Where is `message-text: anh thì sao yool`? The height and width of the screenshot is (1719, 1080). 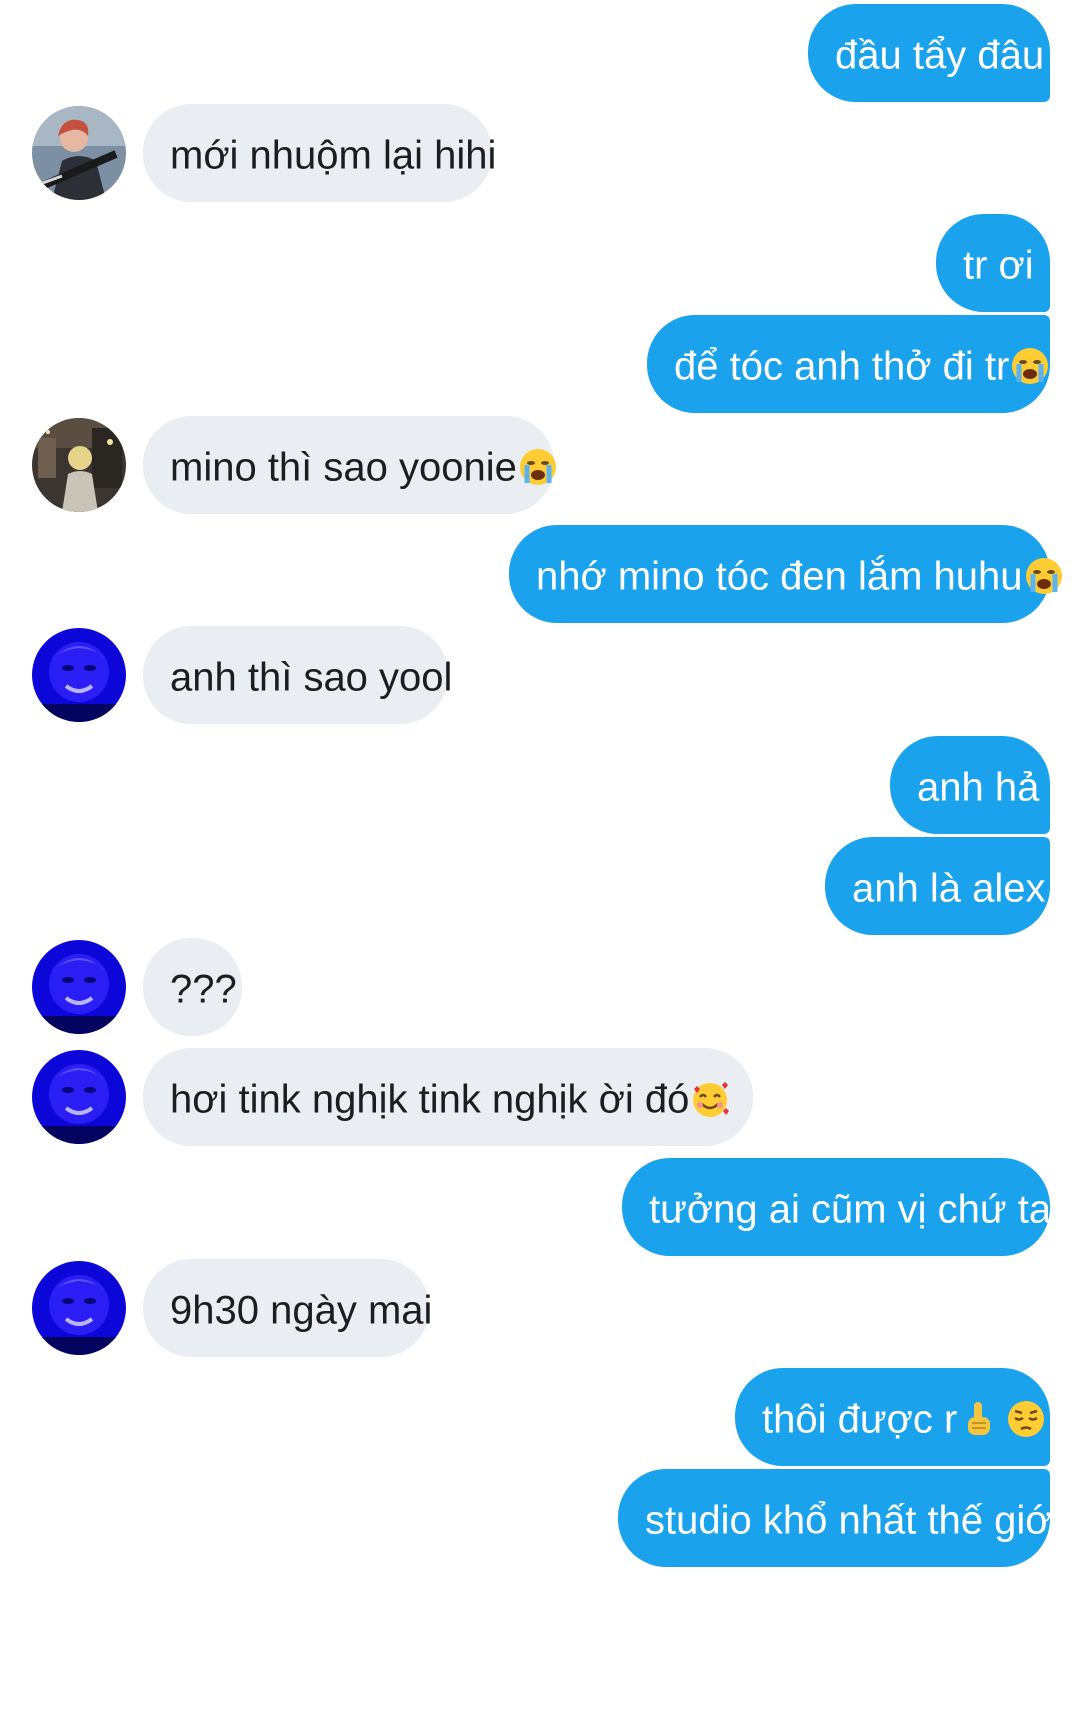
message-text: anh thì sao yool is located at coordinates (311, 677).